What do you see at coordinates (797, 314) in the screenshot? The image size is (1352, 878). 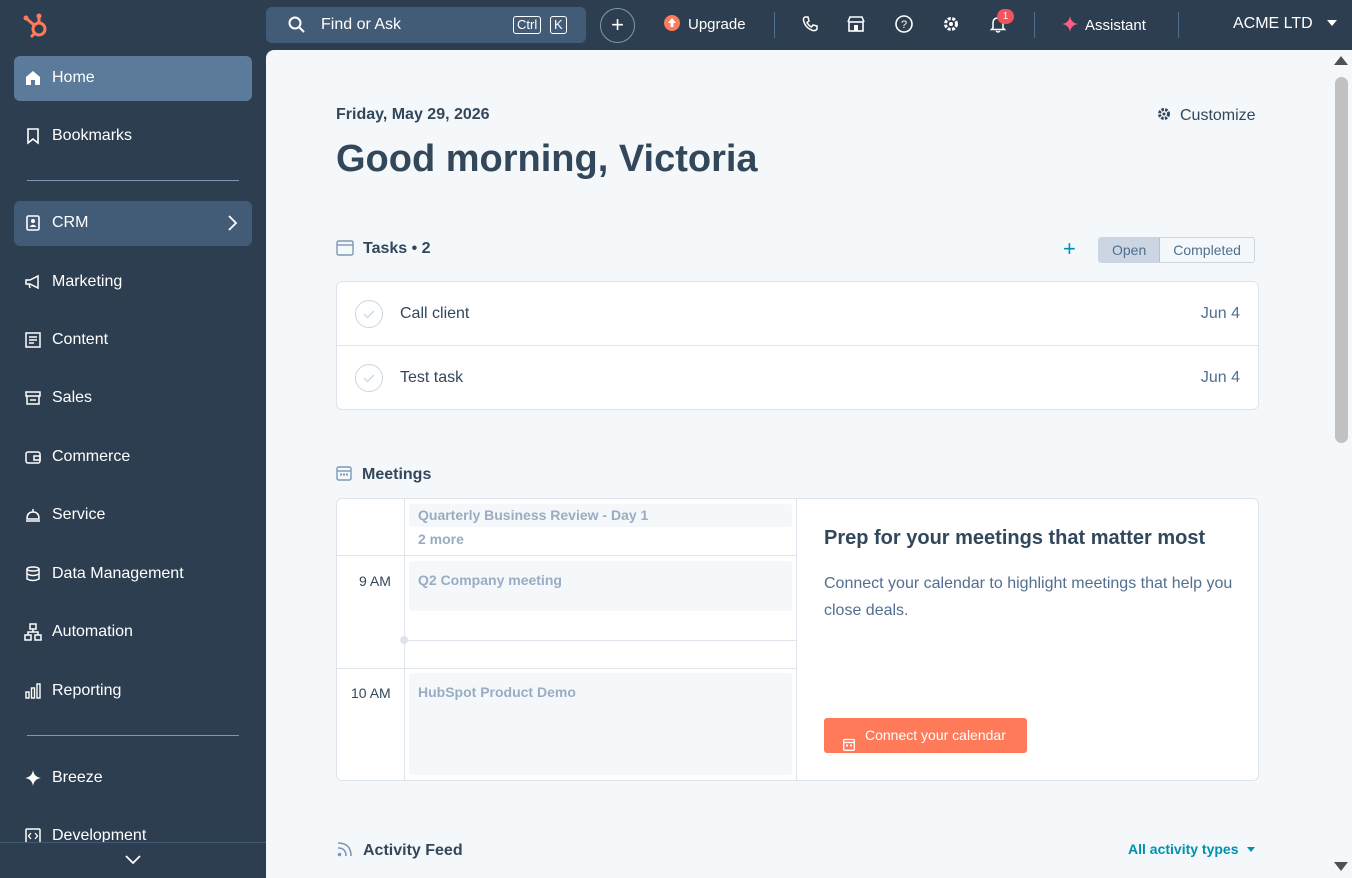 I see `task-row: Call client Jun 4` at bounding box center [797, 314].